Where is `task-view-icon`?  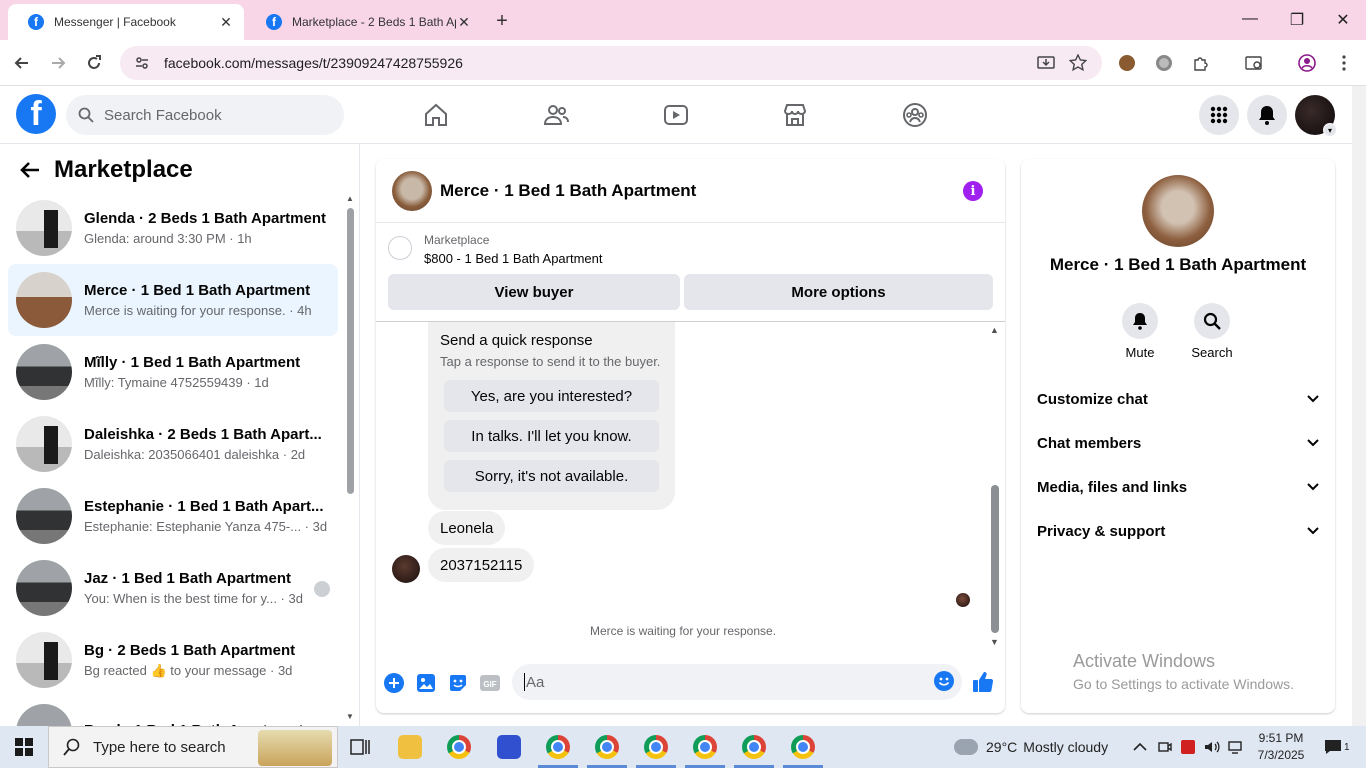
task-view-icon is located at coordinates (360, 747).